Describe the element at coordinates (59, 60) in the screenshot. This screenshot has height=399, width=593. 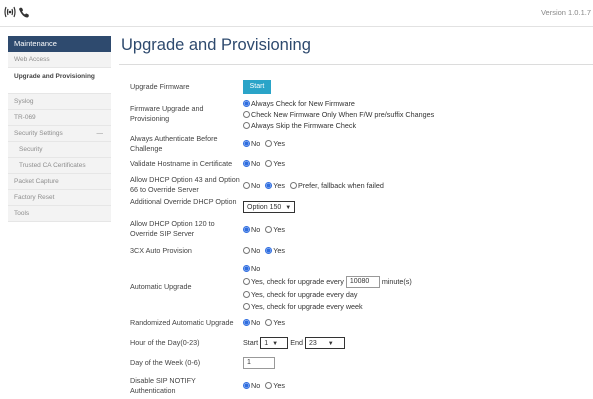
I see `sidebar-item-web-access: Web Access` at that location.